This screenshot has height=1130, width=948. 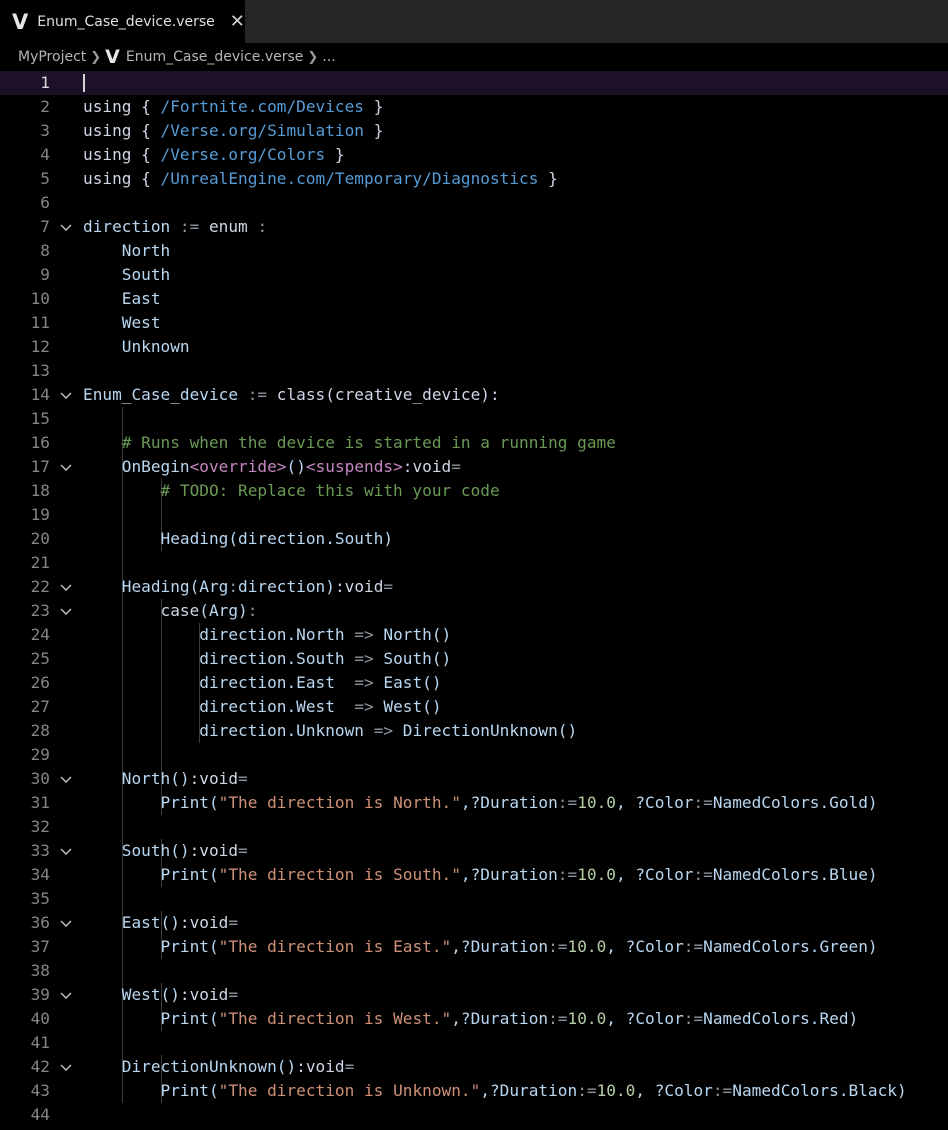 What do you see at coordinates (122, 21) in the screenshot?
I see `editor-tab: V Enum_Case_device.verse ✕` at bounding box center [122, 21].